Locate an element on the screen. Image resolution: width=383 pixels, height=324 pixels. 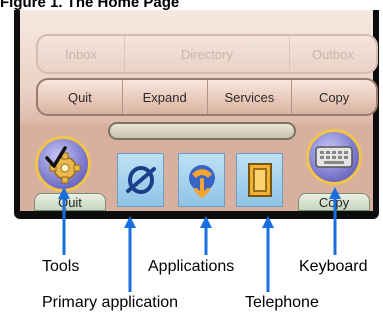
inactive-button-row: Inbox Directory Outbox is located at coordinates (207, 54).